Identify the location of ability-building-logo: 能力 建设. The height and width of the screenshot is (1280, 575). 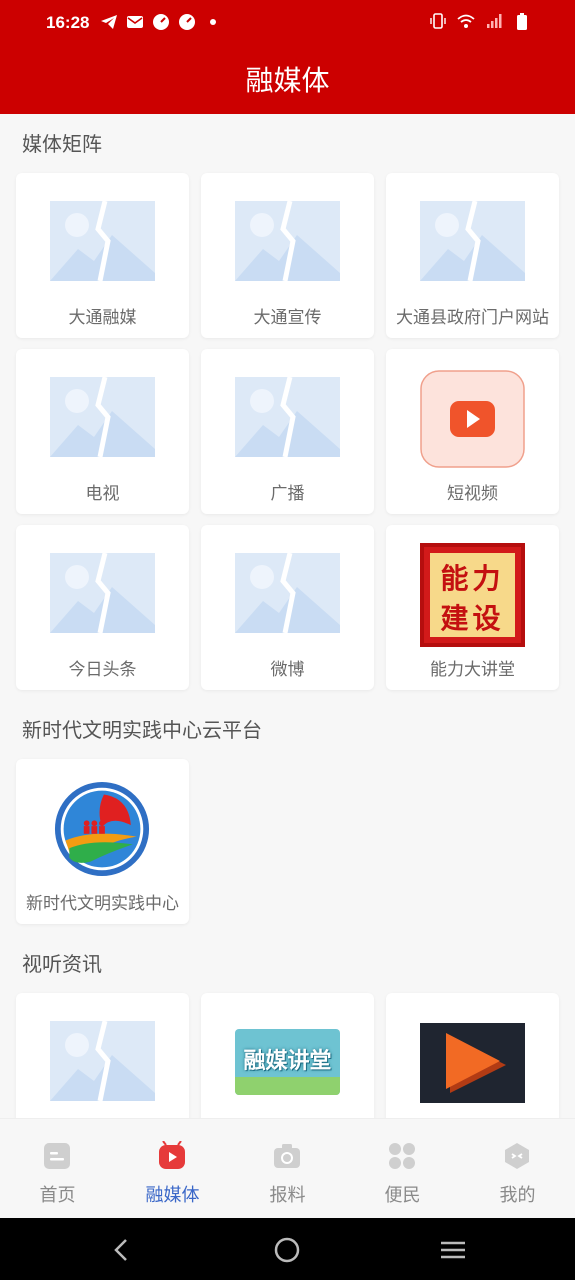
(472, 595).